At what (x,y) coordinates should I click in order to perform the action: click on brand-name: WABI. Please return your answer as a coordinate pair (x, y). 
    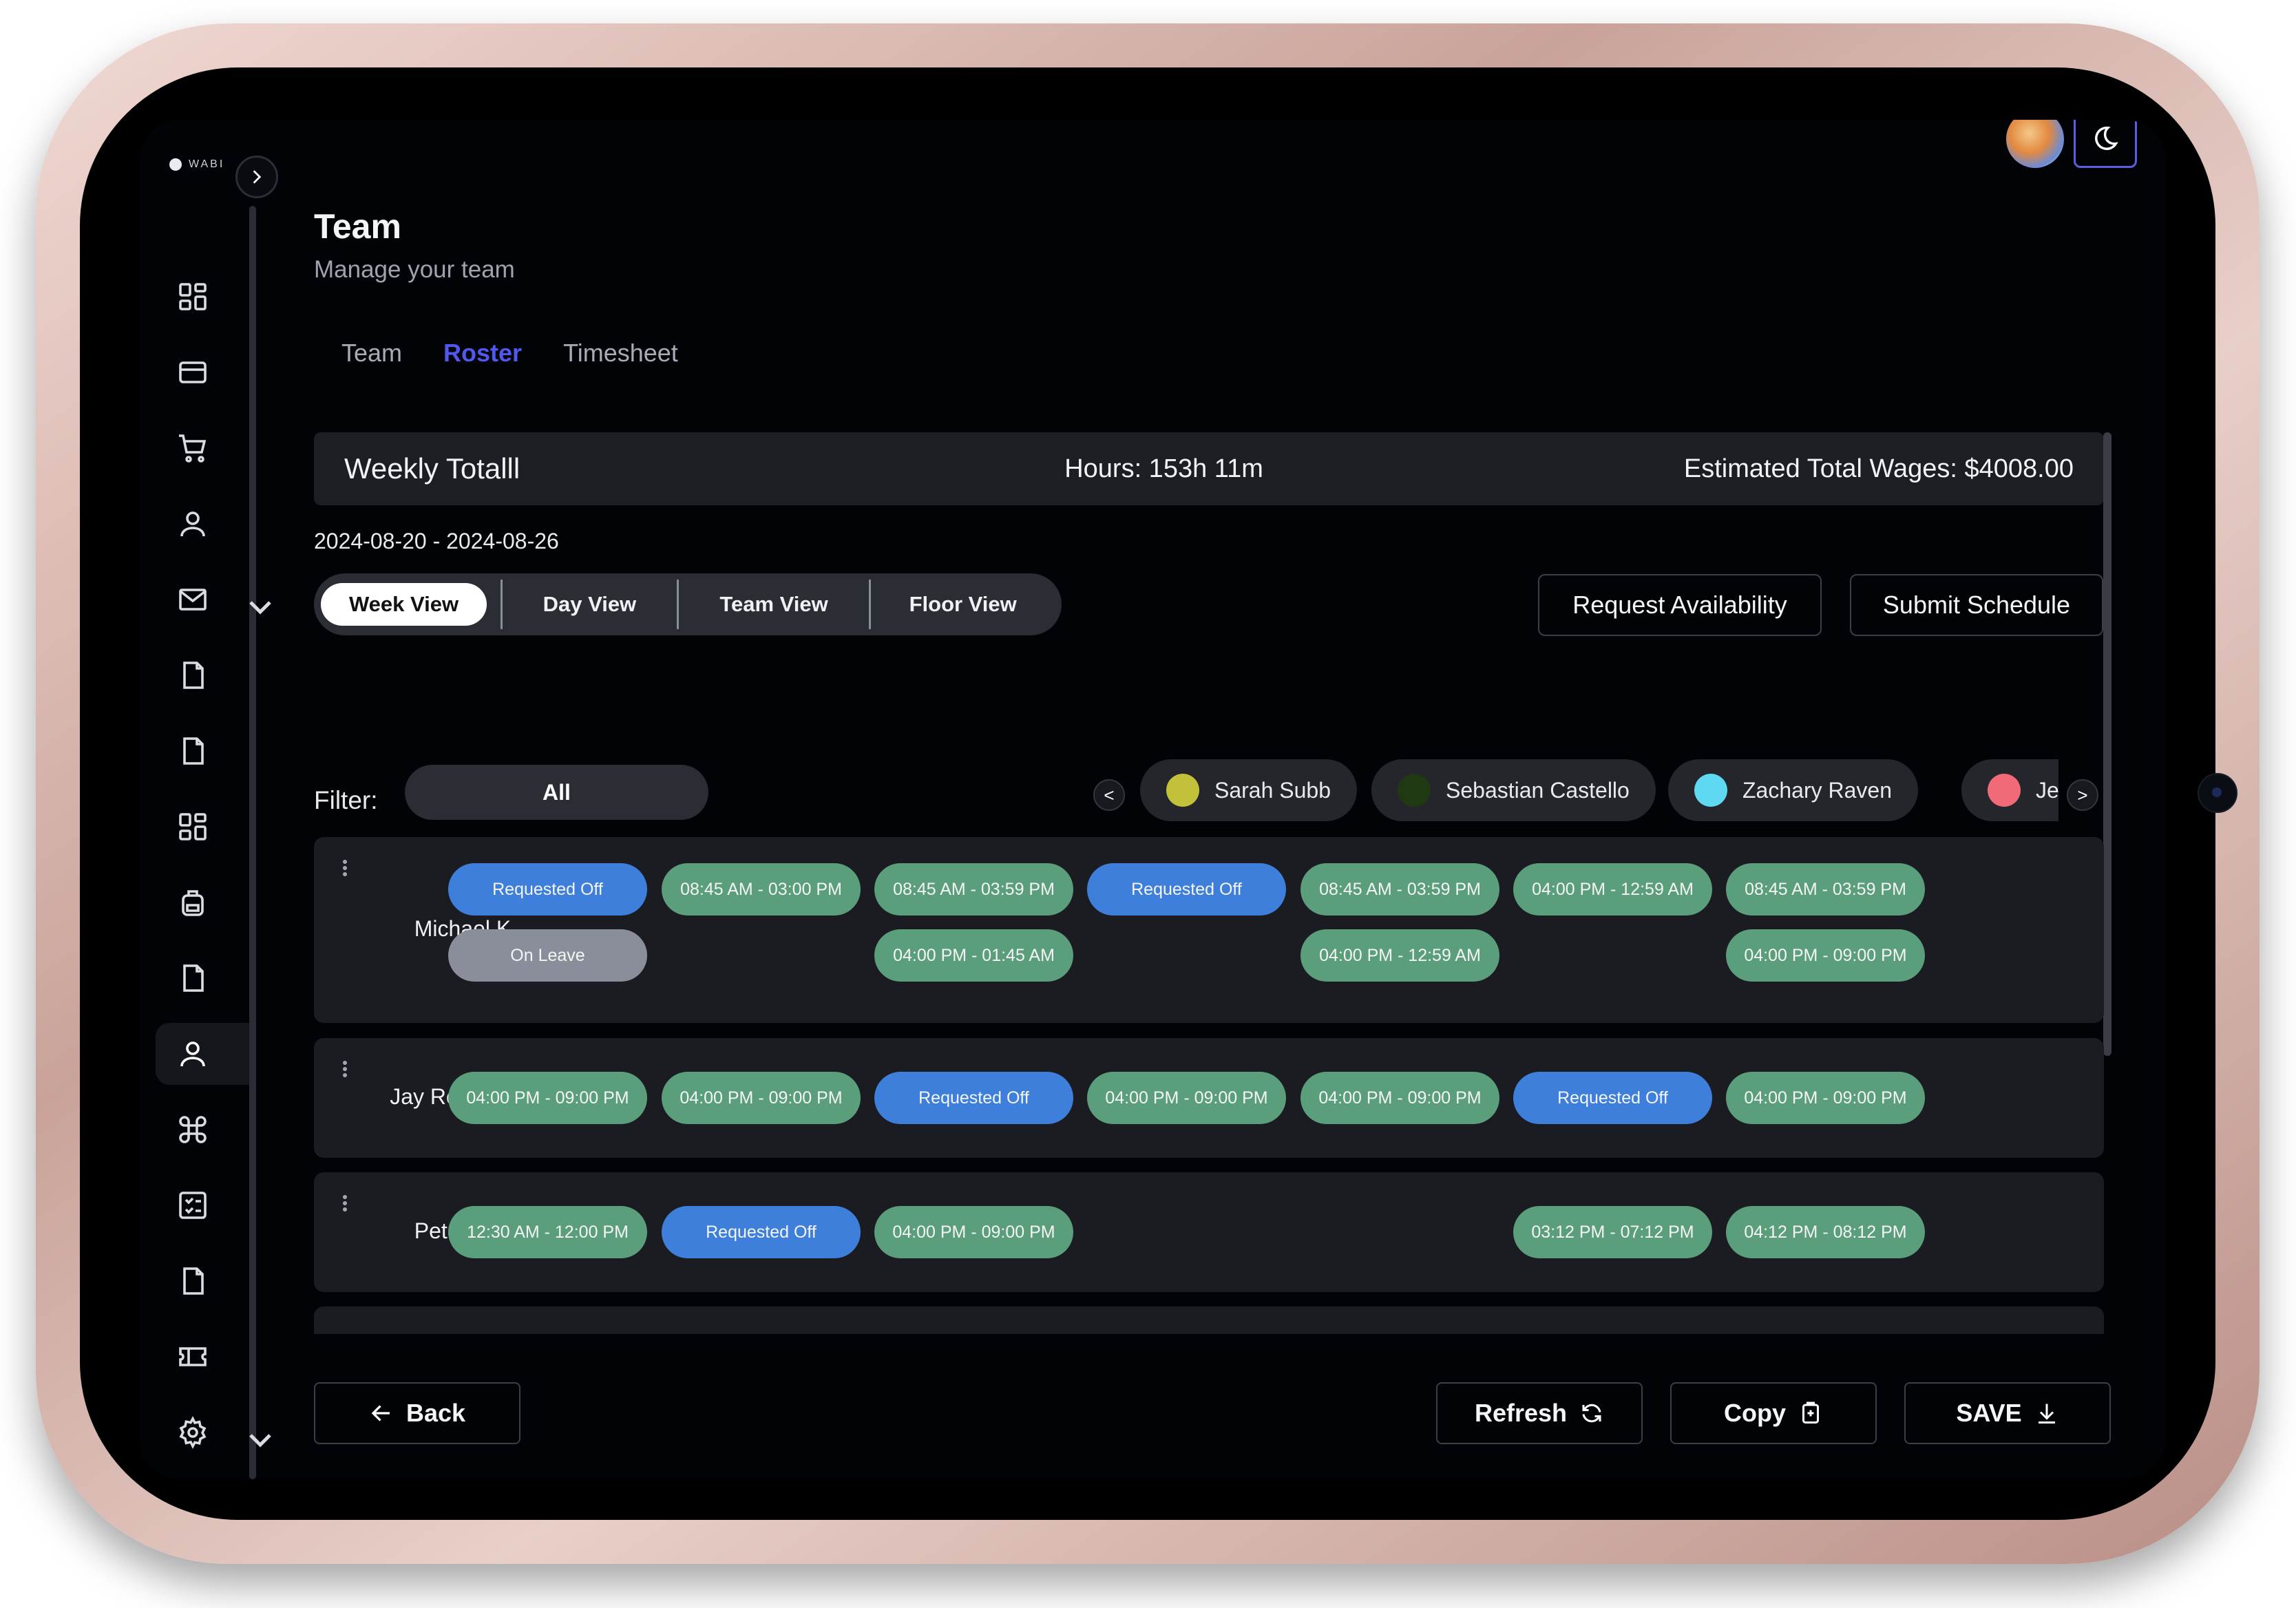
    Looking at the image, I should click on (207, 164).